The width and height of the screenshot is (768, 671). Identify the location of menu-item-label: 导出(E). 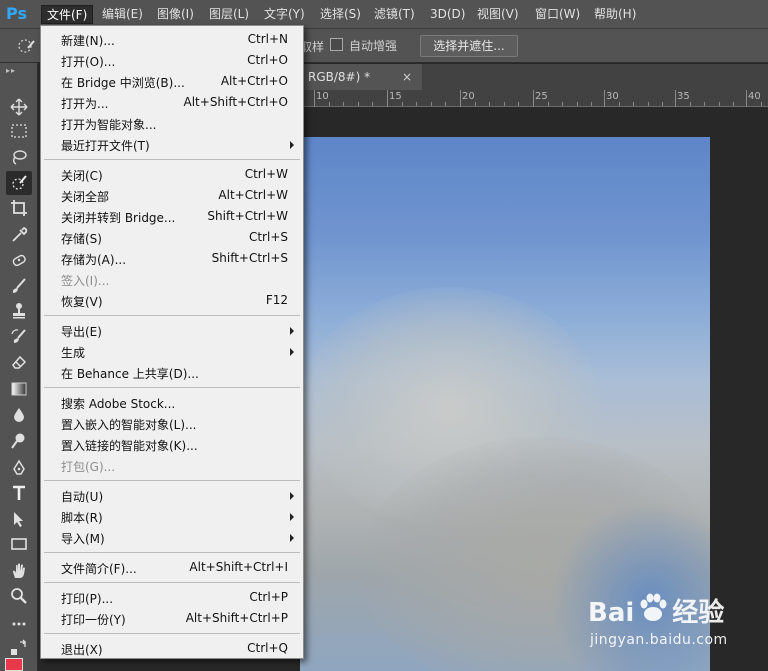
(81, 332).